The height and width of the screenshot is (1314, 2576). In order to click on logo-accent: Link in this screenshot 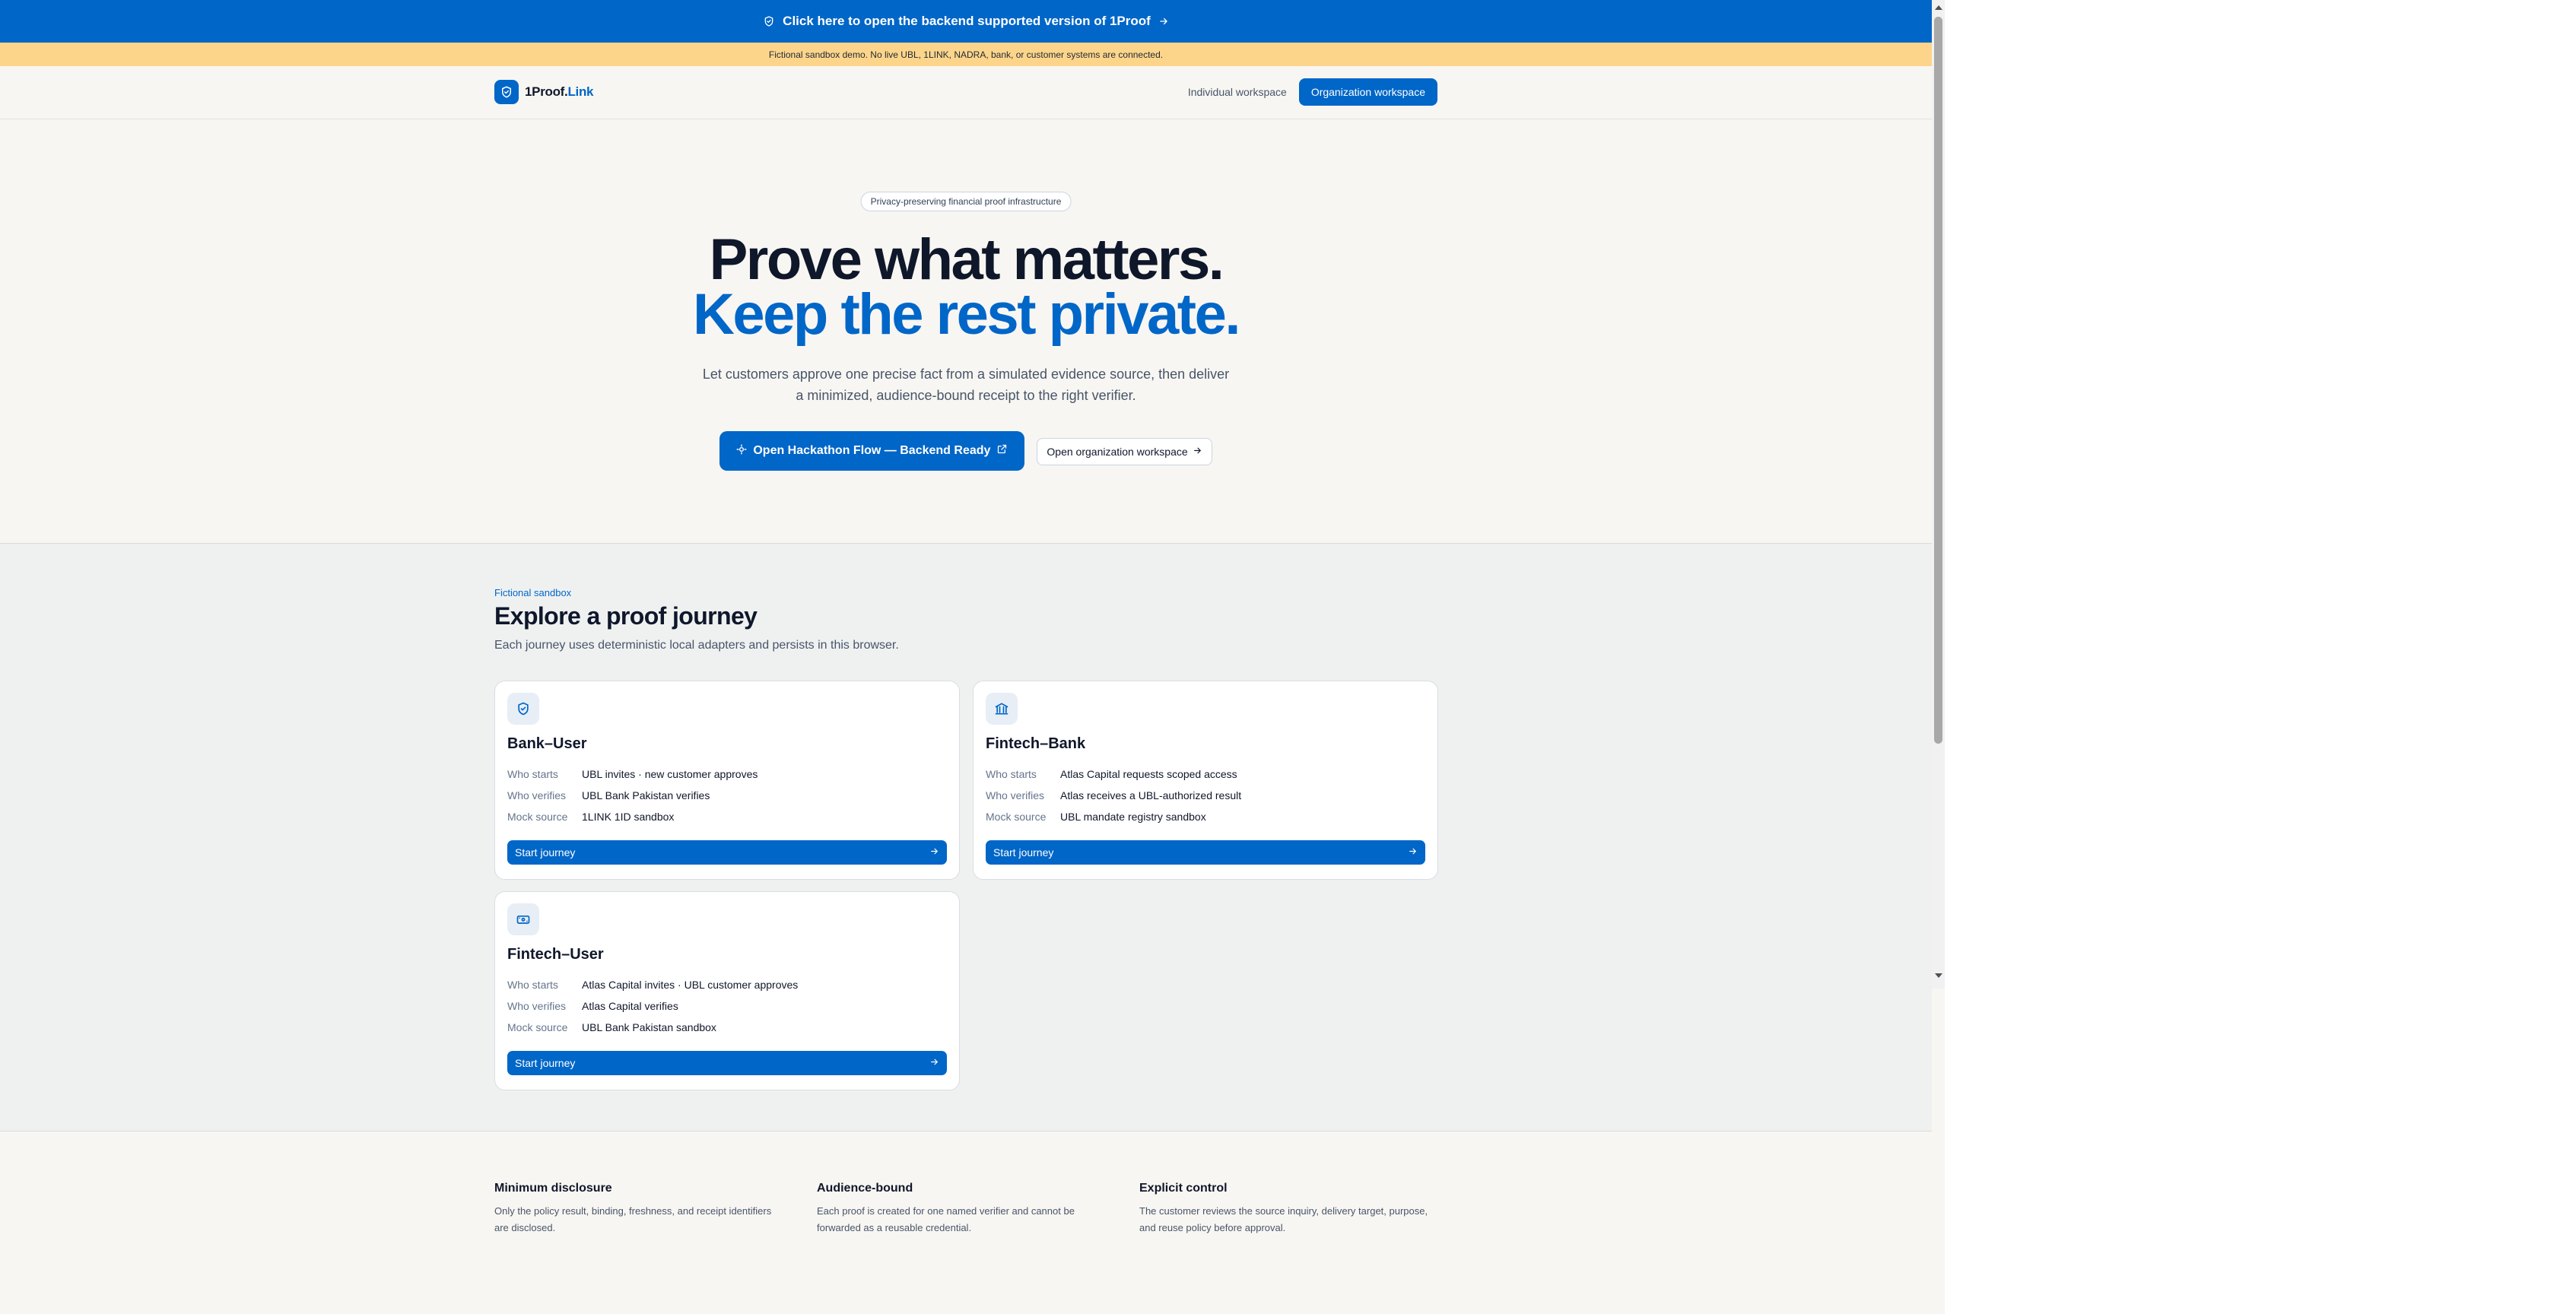, I will do `click(580, 91)`.